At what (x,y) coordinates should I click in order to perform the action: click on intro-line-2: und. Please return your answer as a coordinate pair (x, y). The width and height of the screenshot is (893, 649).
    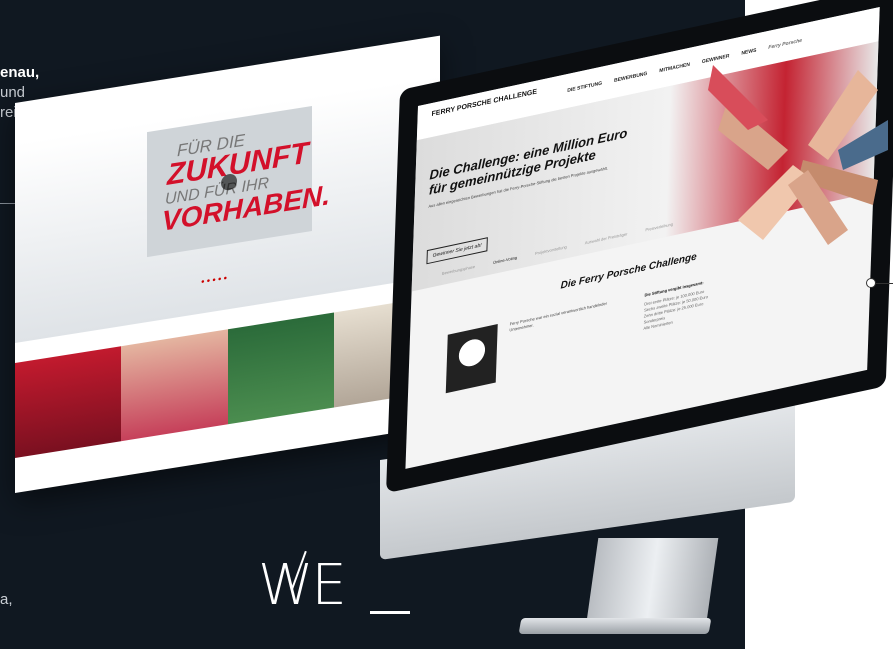
    Looking at the image, I should click on (13, 92).